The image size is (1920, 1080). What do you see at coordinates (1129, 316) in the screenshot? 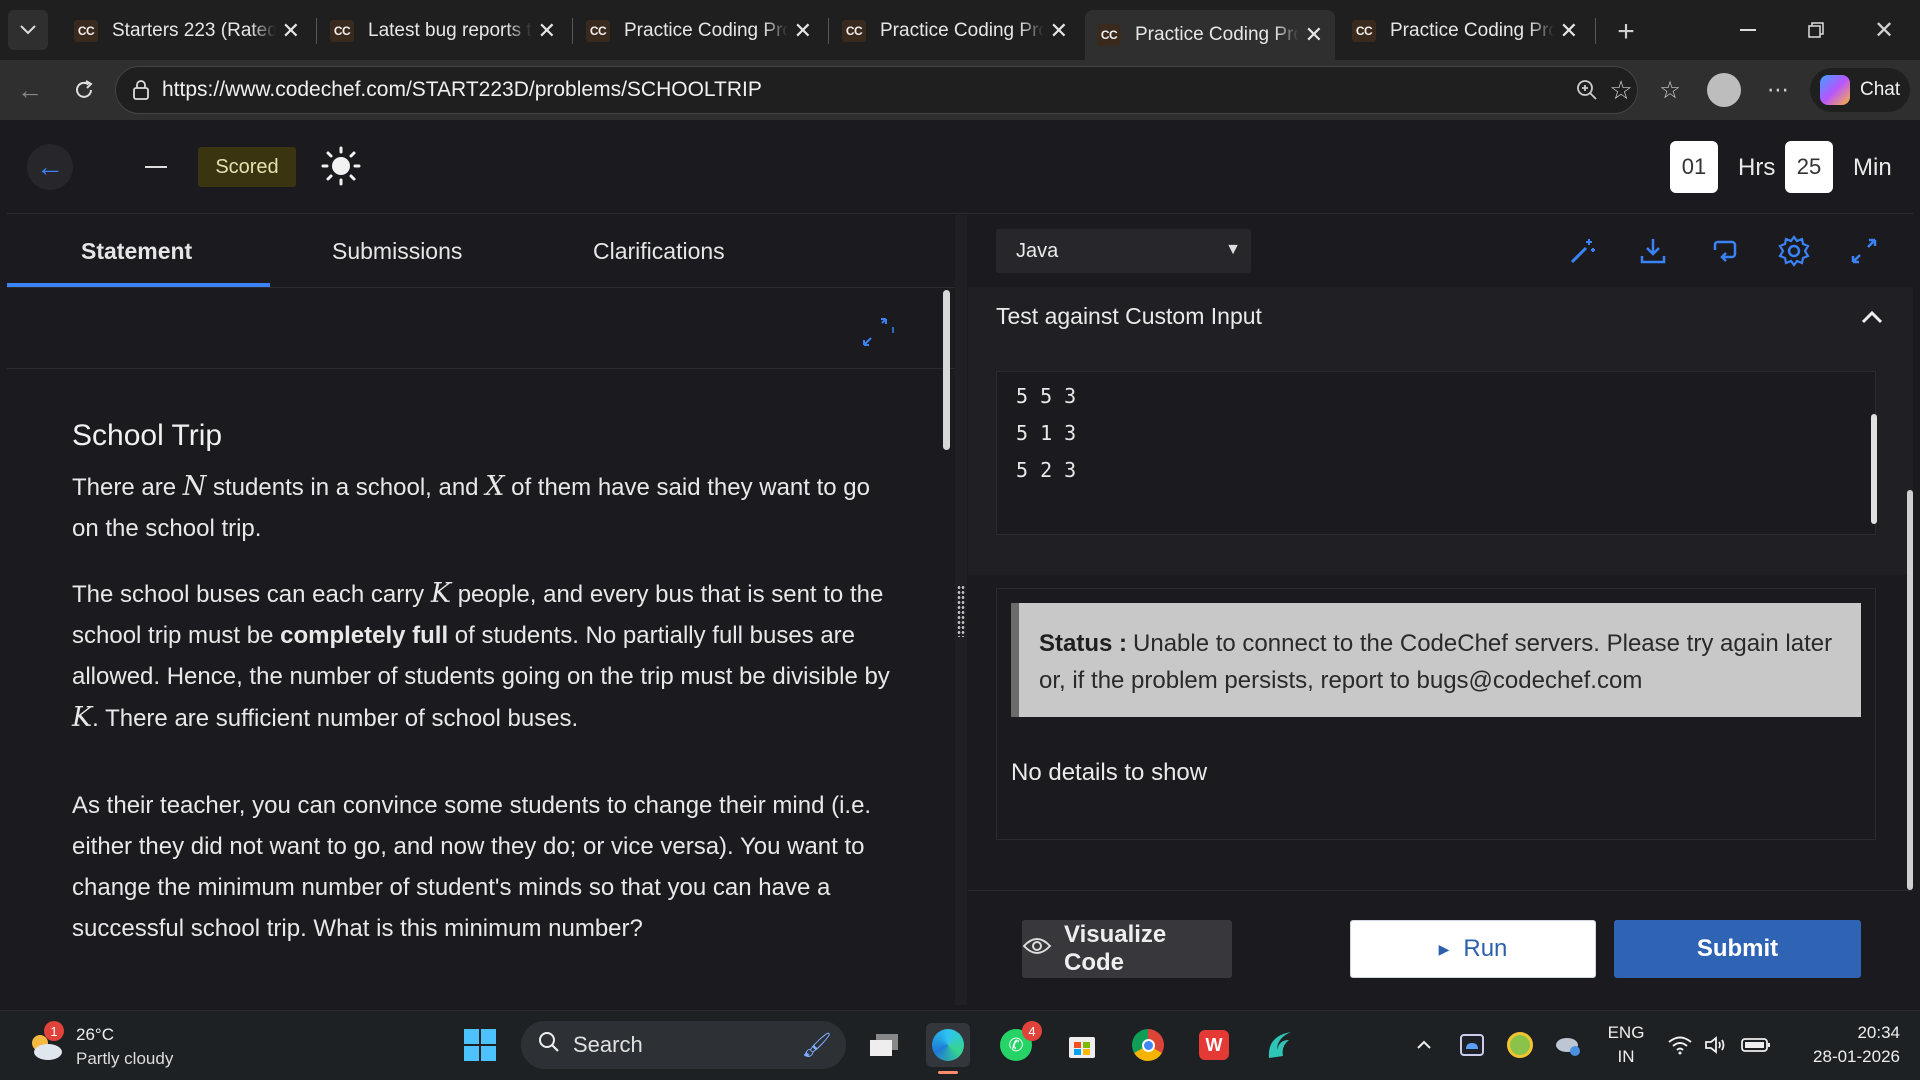
I see `custom-input-title: Test against Custom Input` at bounding box center [1129, 316].